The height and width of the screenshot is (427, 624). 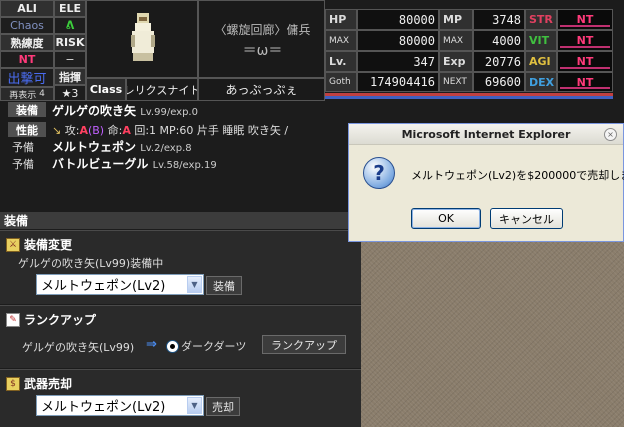 I want to click on equip-row-label: 装備, so click(x=27, y=109).